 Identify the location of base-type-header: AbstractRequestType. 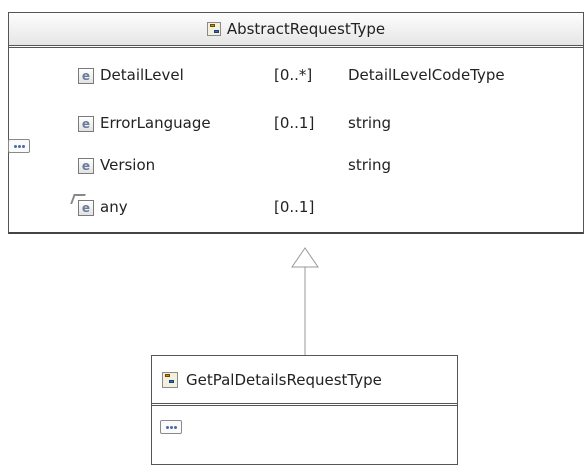
(296, 30).